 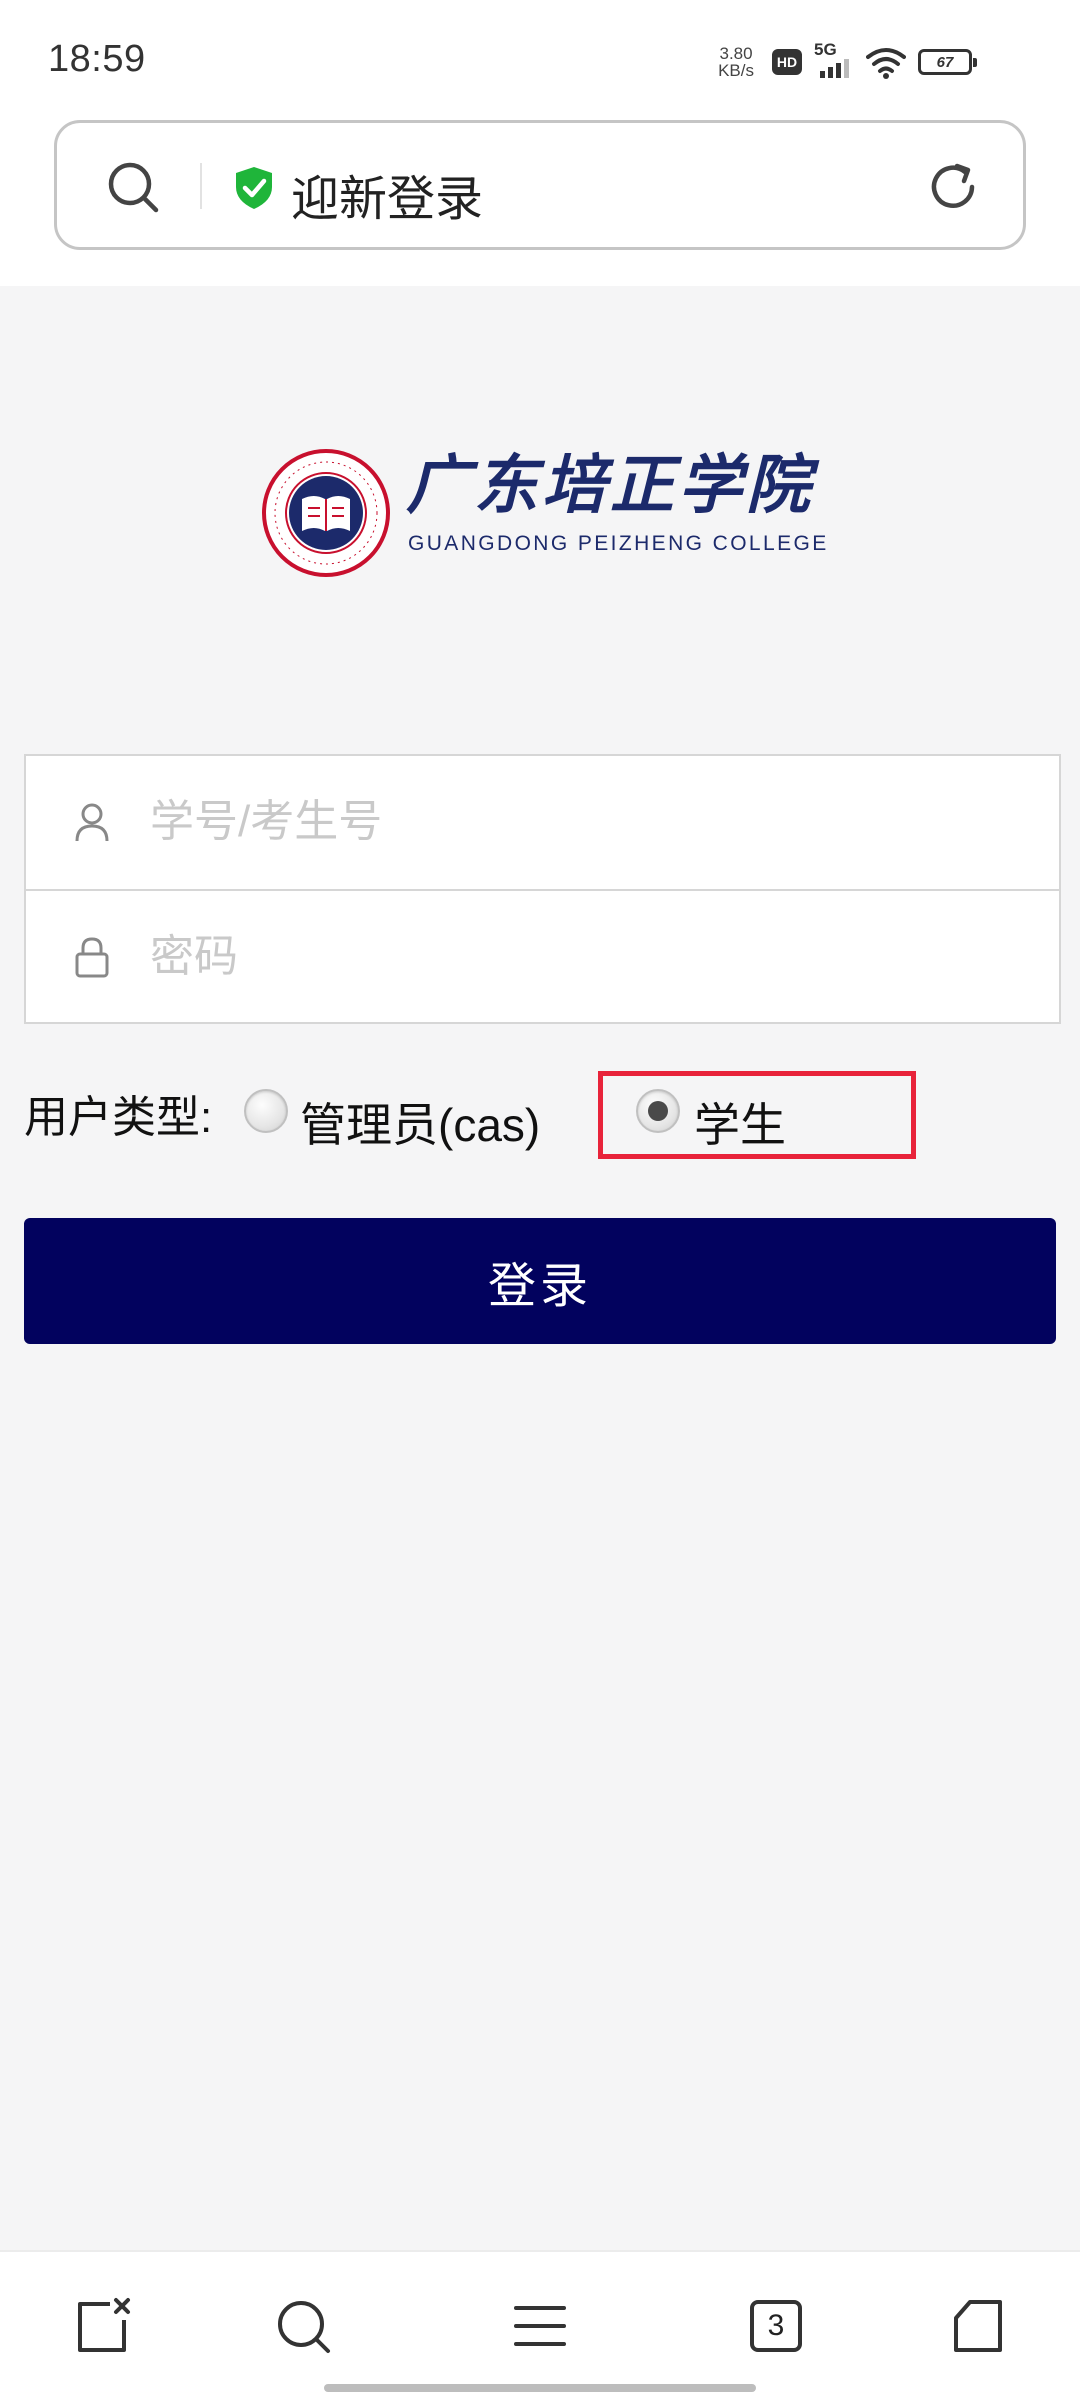 I want to click on username-row, so click(x=542, y=822).